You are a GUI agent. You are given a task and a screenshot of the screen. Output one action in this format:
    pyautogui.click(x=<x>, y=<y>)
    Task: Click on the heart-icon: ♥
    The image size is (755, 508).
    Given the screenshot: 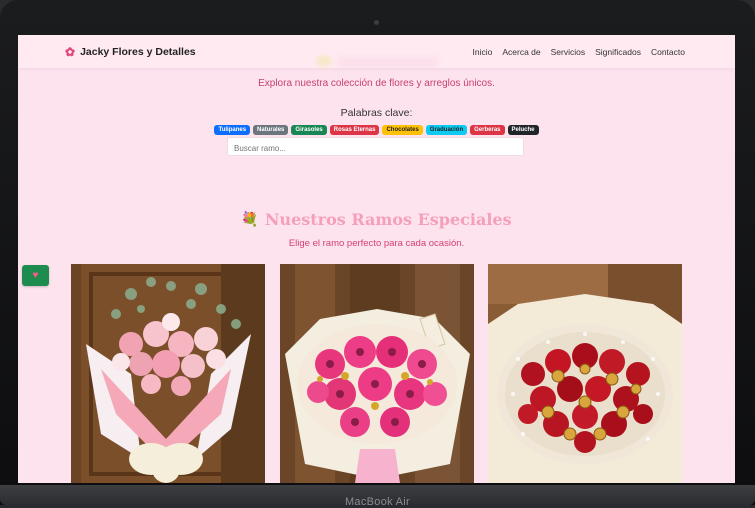 What is the action you would take?
    pyautogui.click(x=35, y=275)
    